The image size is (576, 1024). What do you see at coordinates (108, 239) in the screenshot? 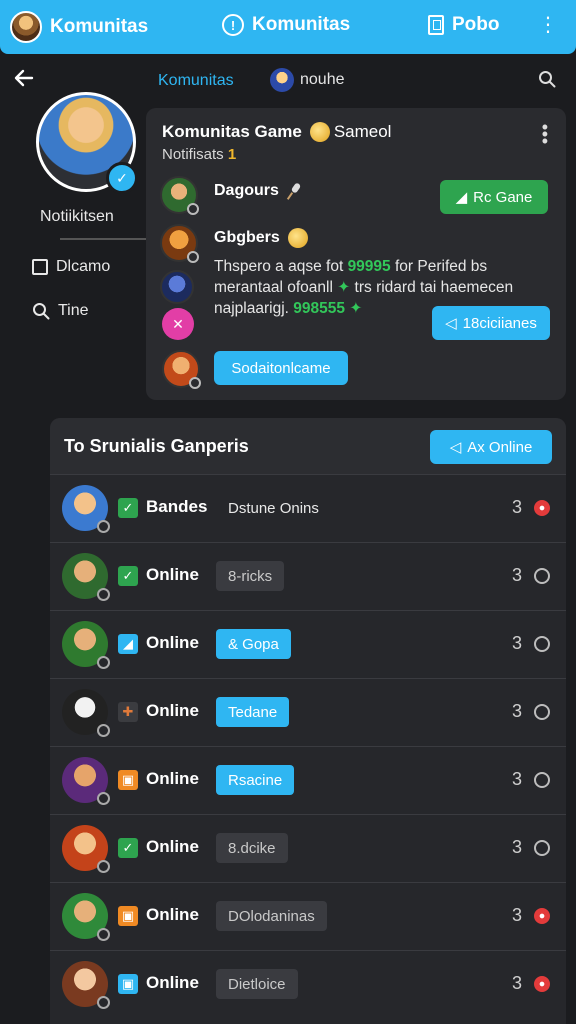
I see `divider` at bounding box center [108, 239].